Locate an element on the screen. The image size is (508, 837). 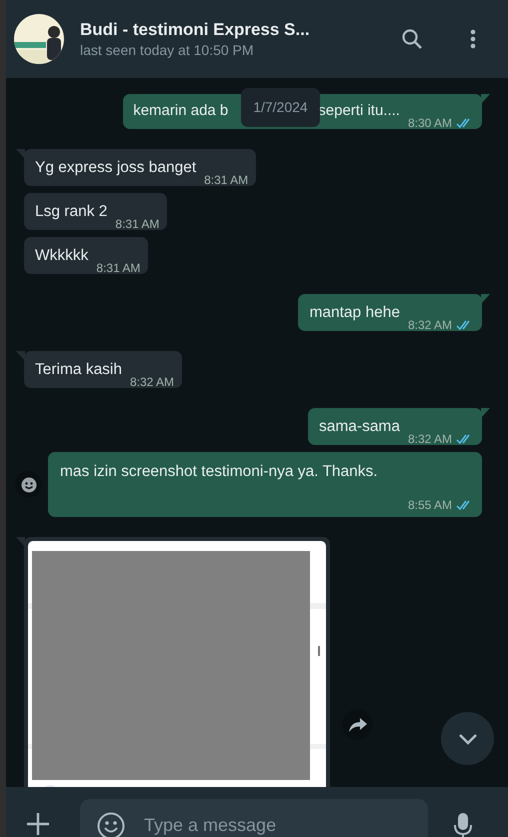
menu-icon is located at coordinates (473, 39).